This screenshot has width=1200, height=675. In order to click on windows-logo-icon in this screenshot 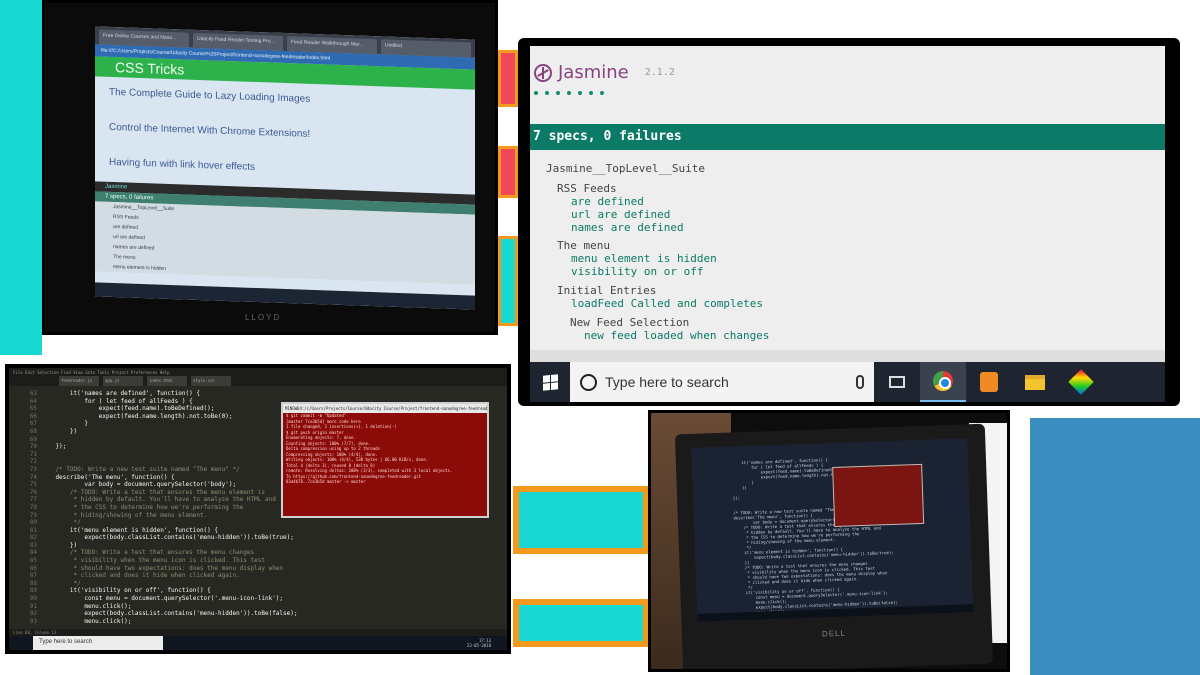, I will do `click(550, 382)`.